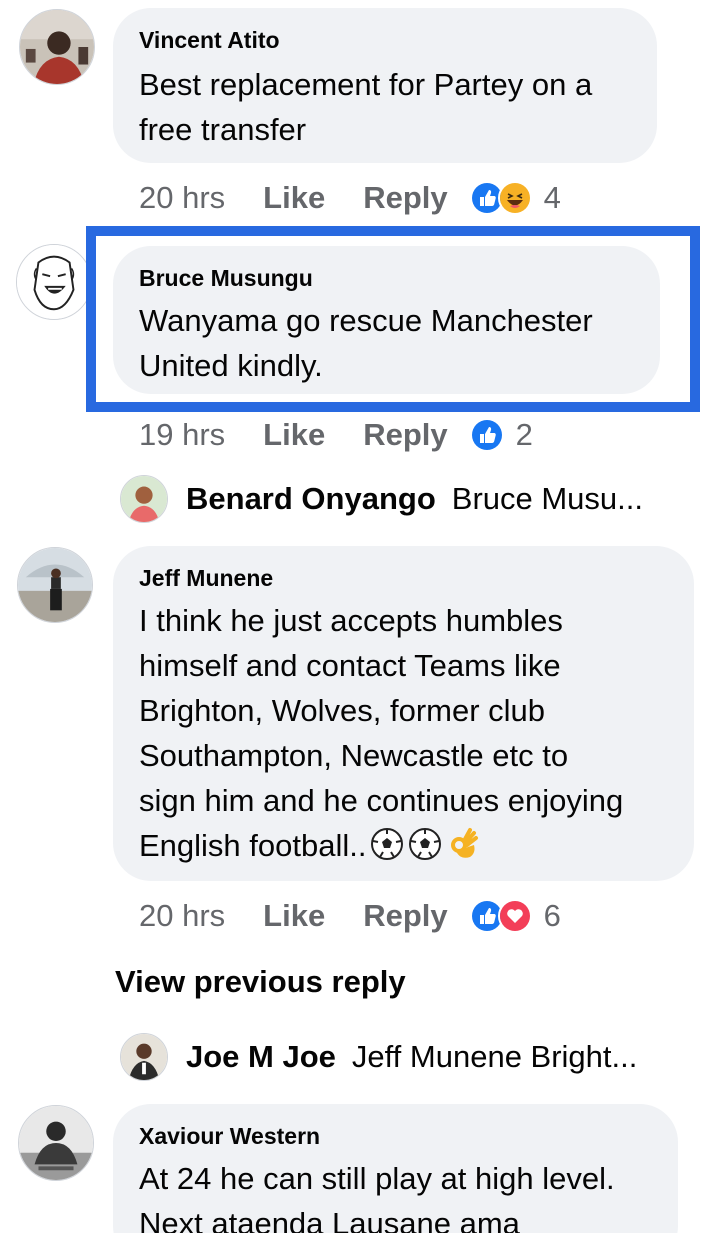 This screenshot has width=720, height=1233. I want to click on comment-author: Jeff Munene, so click(403, 578).